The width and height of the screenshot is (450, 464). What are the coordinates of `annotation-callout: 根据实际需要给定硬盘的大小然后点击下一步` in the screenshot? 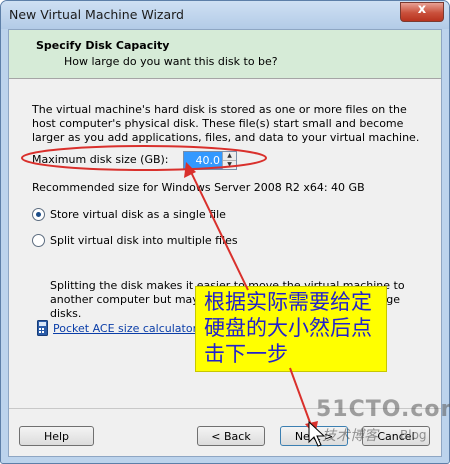 It's located at (291, 329).